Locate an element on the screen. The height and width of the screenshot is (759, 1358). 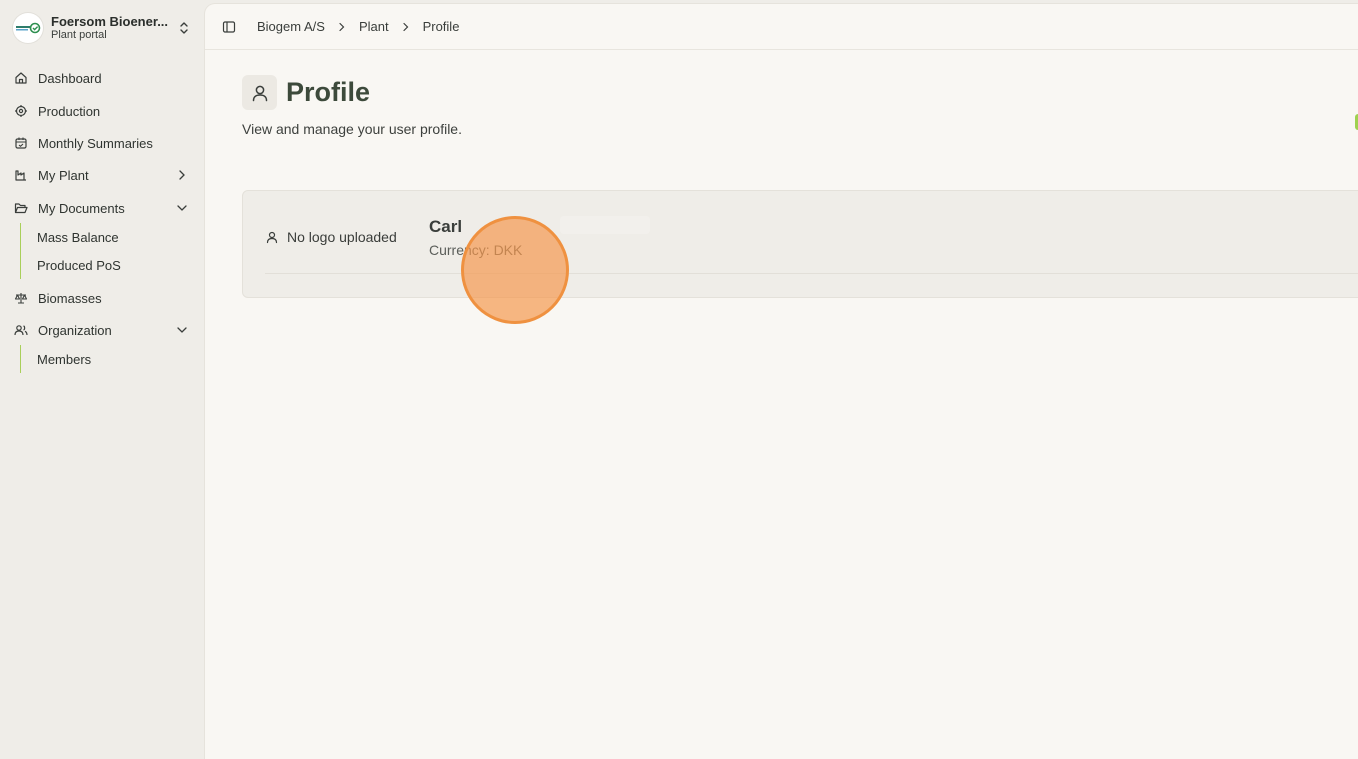
sidebar-toggle-icon is located at coordinates (229, 27).